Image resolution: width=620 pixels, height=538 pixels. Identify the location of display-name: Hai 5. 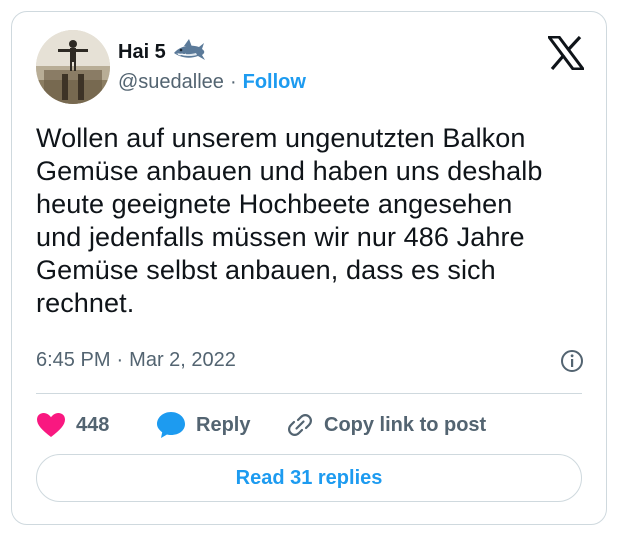
(142, 52).